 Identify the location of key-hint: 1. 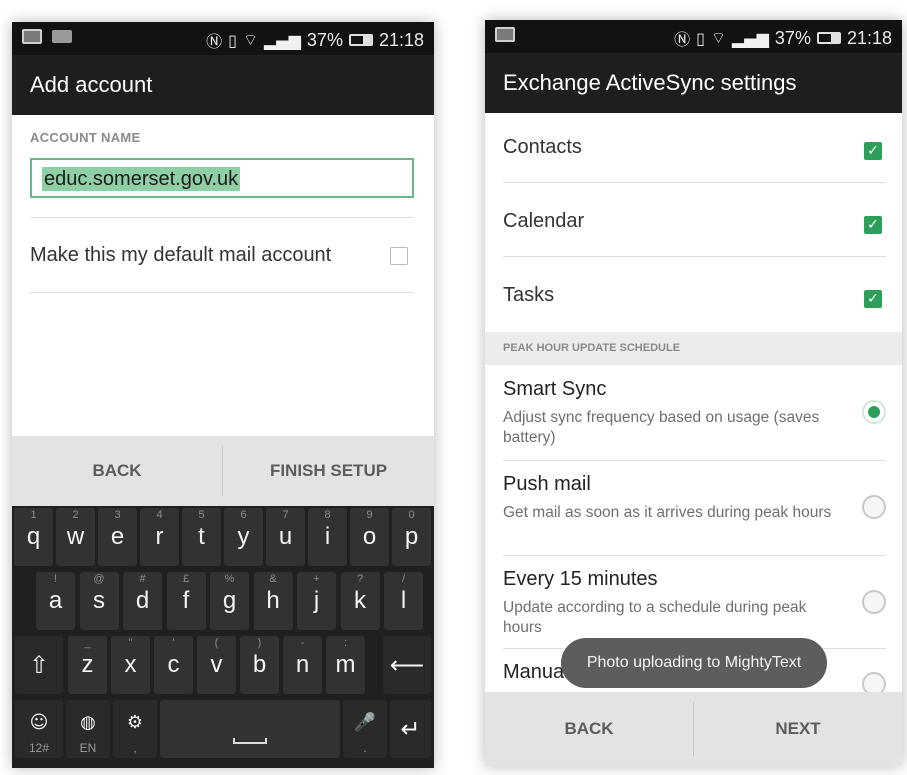
(33, 515).